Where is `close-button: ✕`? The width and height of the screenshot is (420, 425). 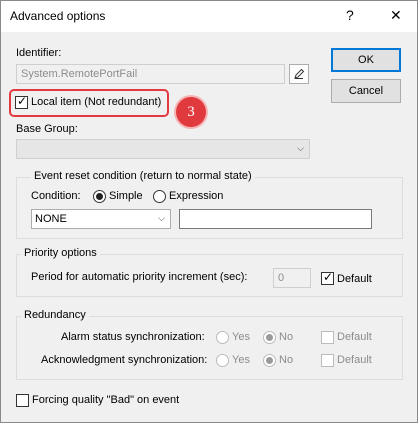
close-button: ✕ is located at coordinates (396, 15).